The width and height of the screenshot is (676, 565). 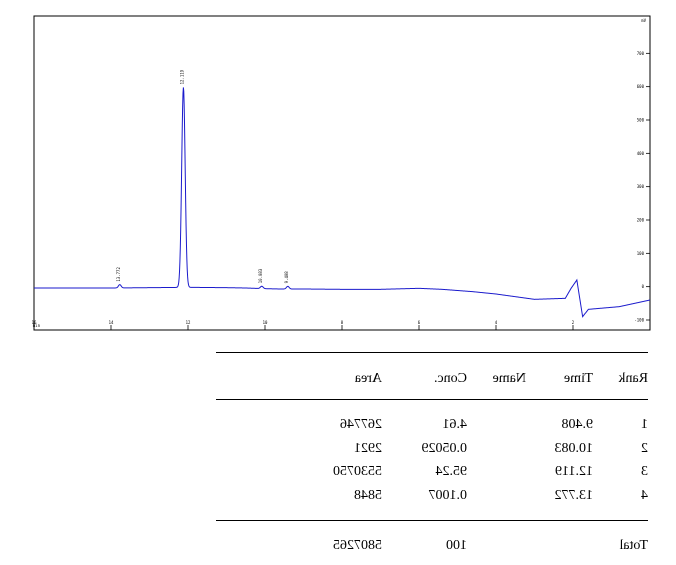 I want to click on x-axis: 246810121416, so click(x=303, y=325).